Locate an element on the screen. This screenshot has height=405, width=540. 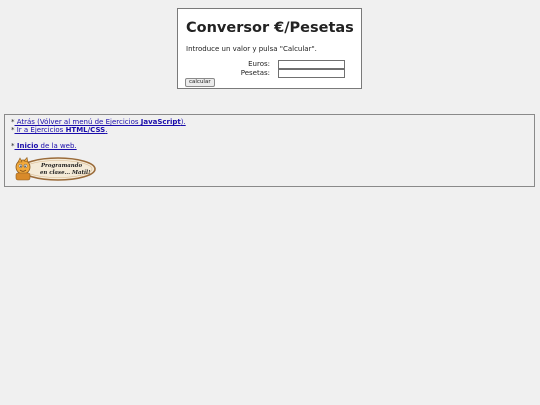
instructions-text: Introduce un valor y pulsa "Calcular". is located at coordinates (251, 49).